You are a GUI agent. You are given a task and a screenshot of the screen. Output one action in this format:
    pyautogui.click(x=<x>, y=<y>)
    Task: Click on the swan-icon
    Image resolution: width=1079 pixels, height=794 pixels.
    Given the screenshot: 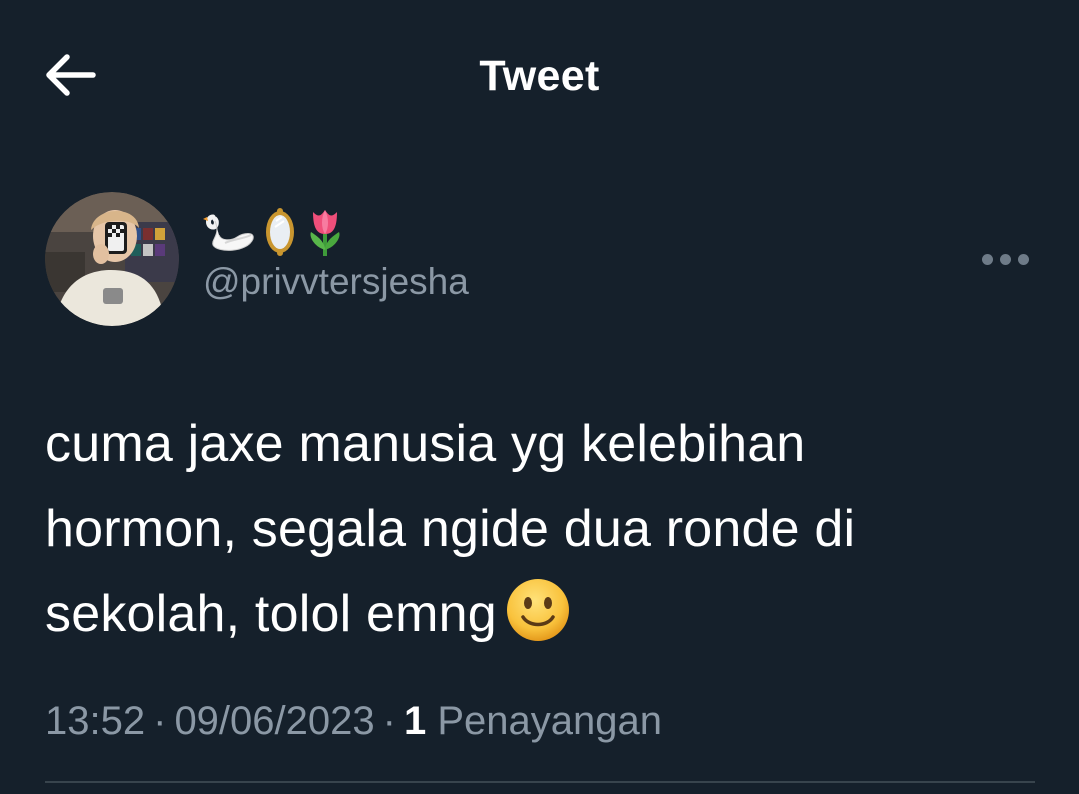 What is the action you would take?
    pyautogui.click(x=228, y=232)
    